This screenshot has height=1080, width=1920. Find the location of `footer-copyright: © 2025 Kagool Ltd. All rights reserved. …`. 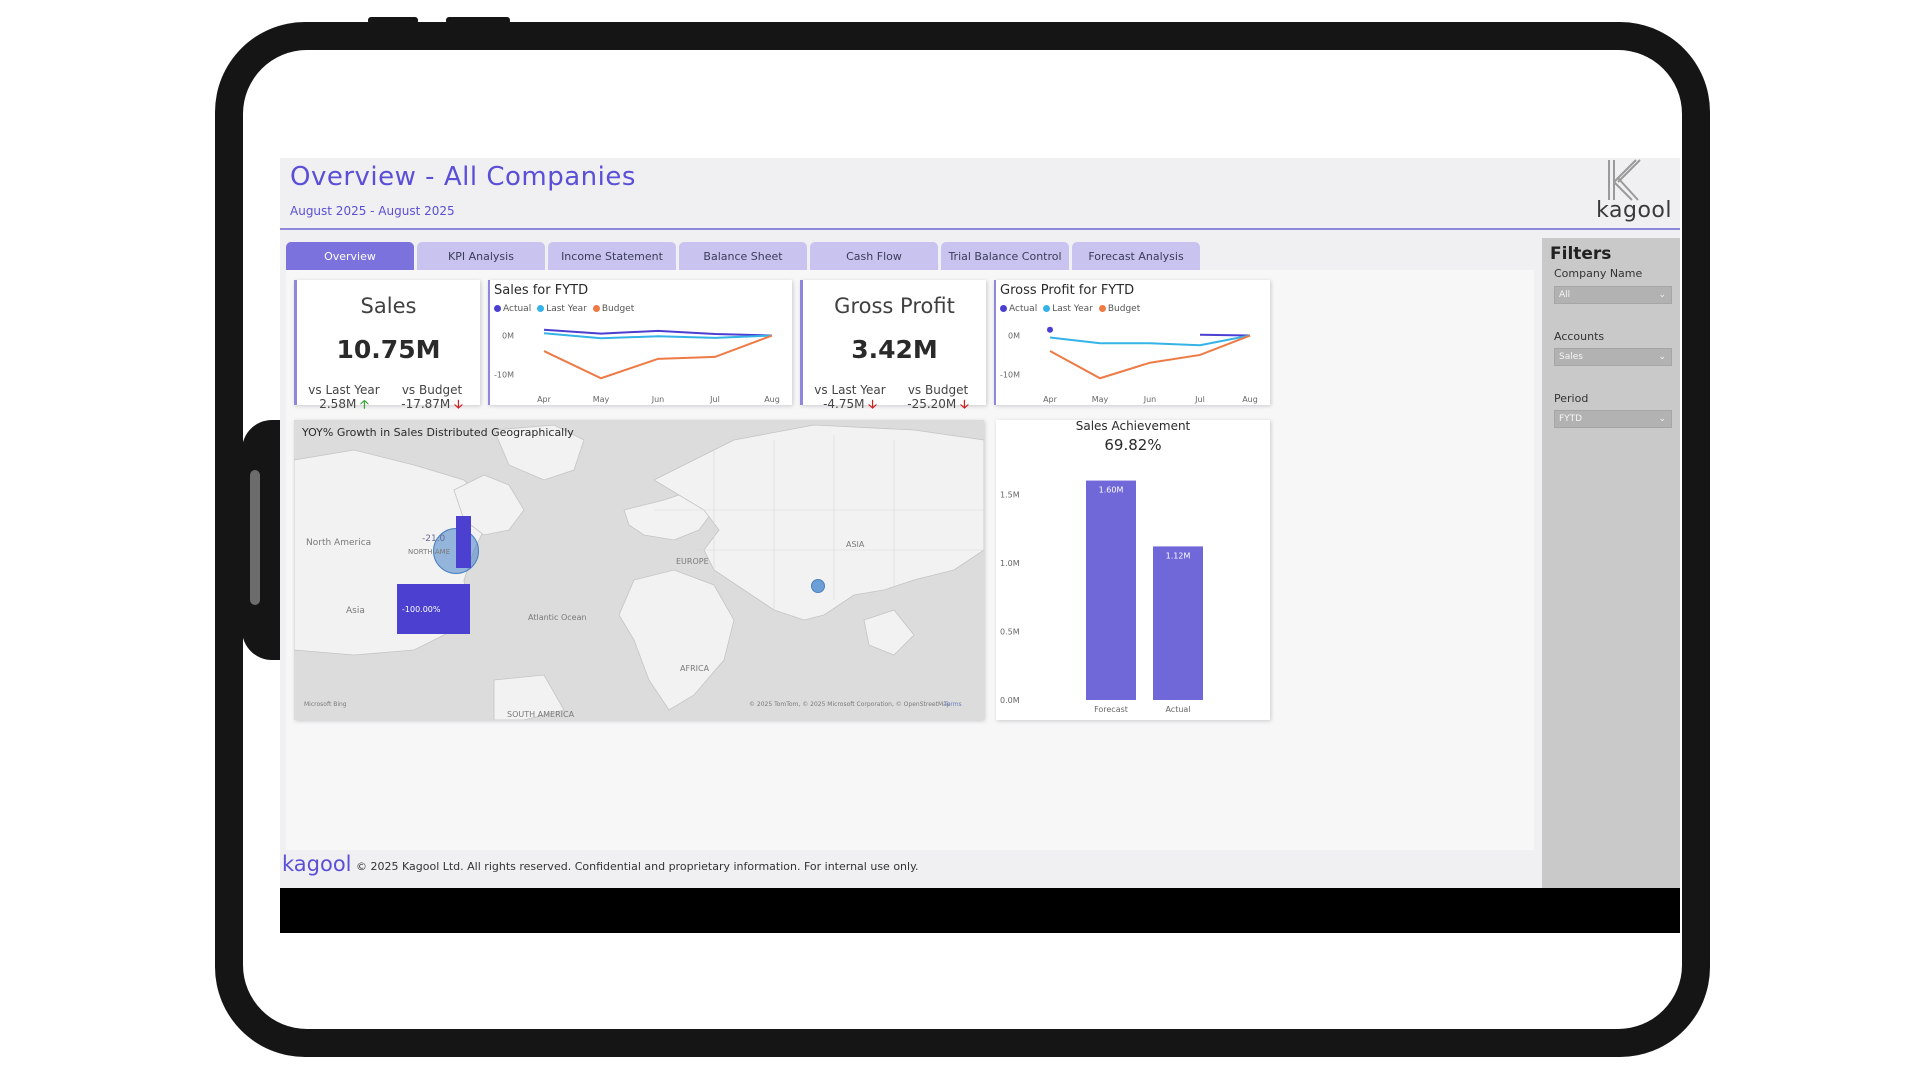

footer-copyright: © 2025 Kagool Ltd. All rights reserved. … is located at coordinates (637, 866).